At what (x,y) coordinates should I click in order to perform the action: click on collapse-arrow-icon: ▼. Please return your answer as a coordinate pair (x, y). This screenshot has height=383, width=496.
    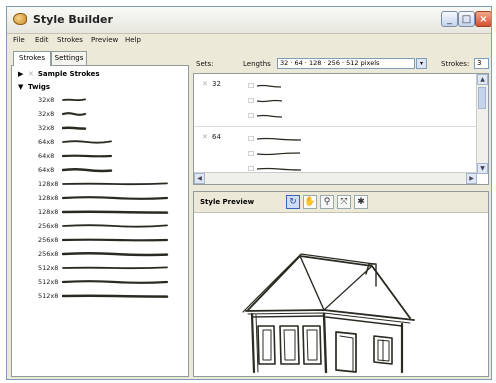
    Looking at the image, I should click on (23, 87).